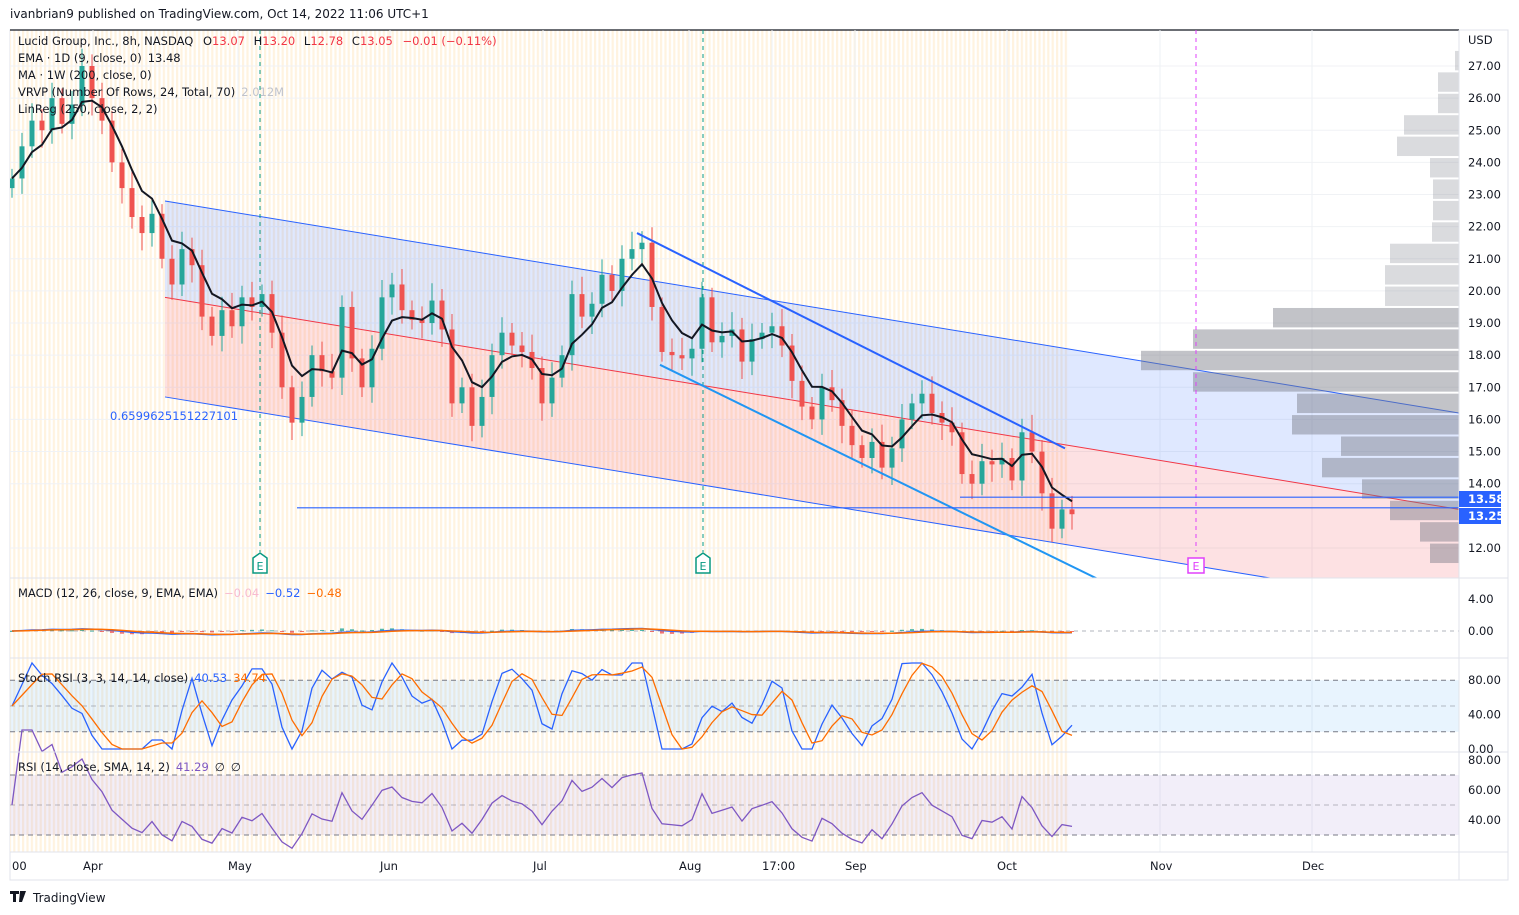 This screenshot has width=1519, height=915. I want to click on macd-hist-value: −0.04, so click(241, 593).